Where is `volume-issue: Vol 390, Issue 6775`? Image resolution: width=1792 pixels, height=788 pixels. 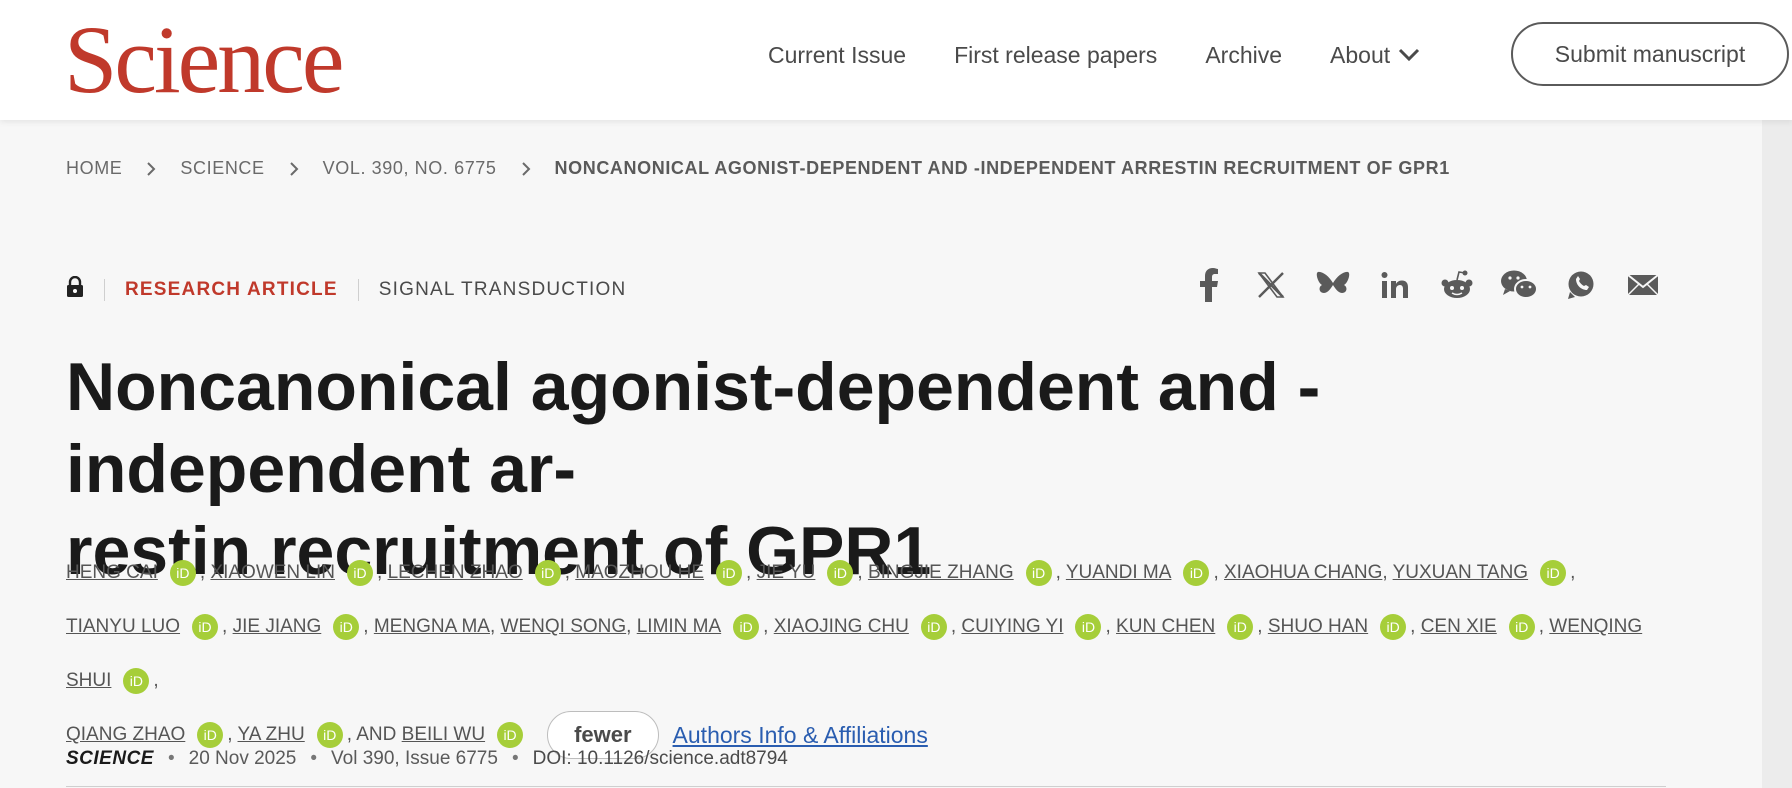
volume-issue: Vol 390, Issue 6775 is located at coordinates (414, 759).